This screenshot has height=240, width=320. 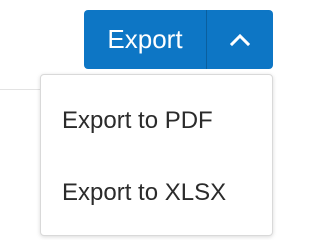 I want to click on export-split-button: Export, so click(x=178, y=39).